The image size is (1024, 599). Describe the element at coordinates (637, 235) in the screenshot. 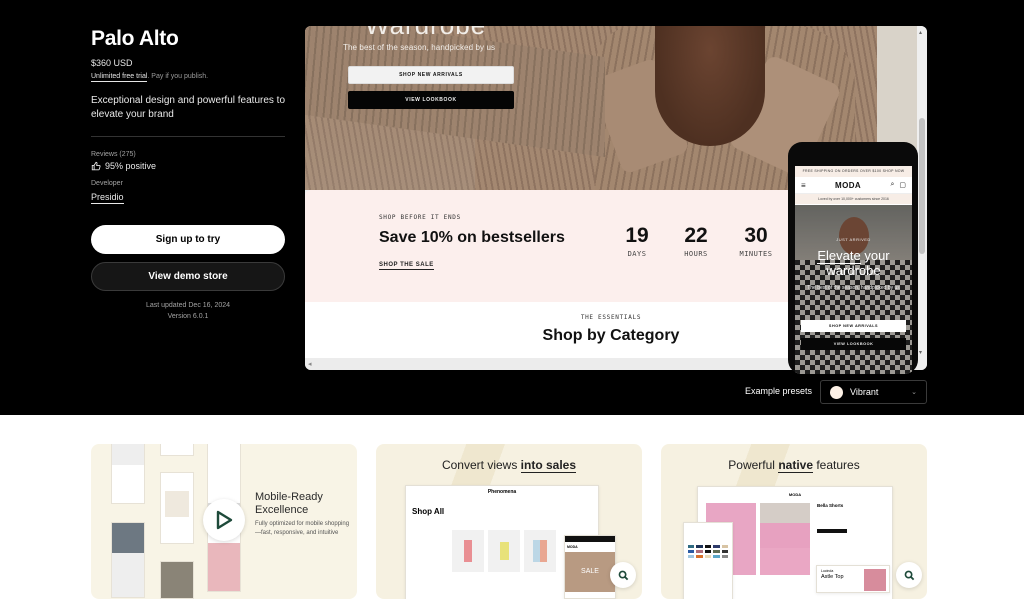

I see `countdown-value: 19` at that location.